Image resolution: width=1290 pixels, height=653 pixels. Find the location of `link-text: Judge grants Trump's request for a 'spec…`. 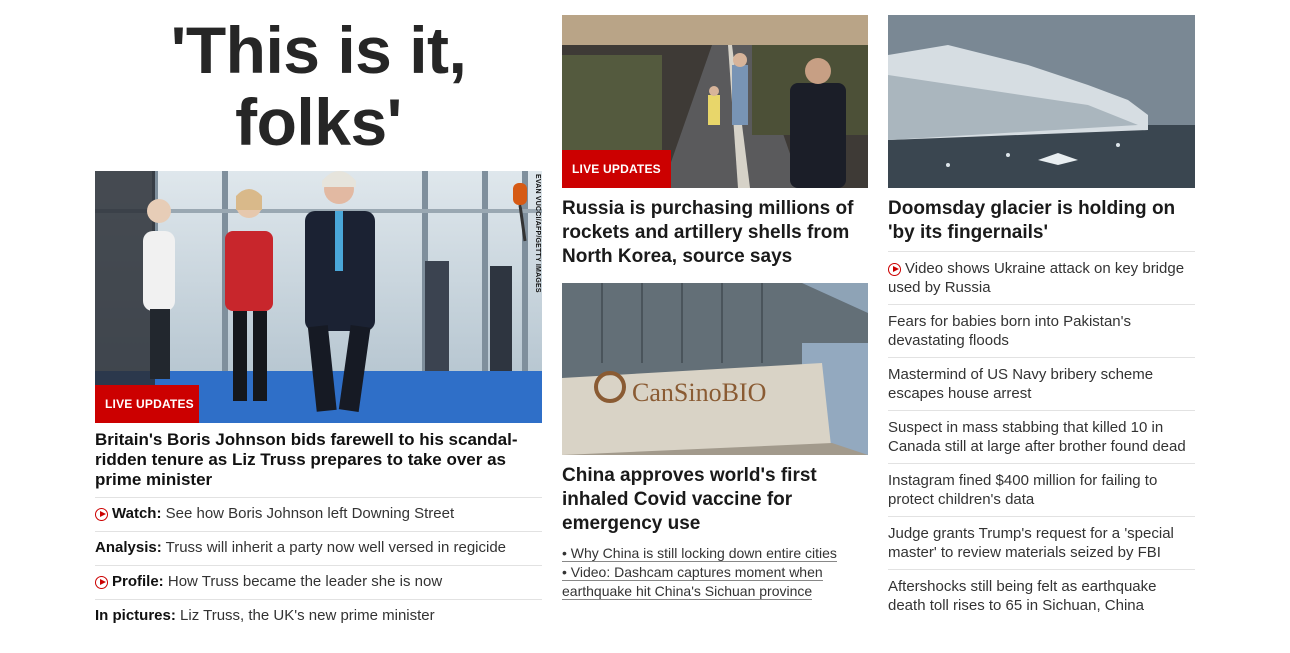

link-text: Judge grants Trump's request for a 'spec… is located at coordinates (1031, 543).